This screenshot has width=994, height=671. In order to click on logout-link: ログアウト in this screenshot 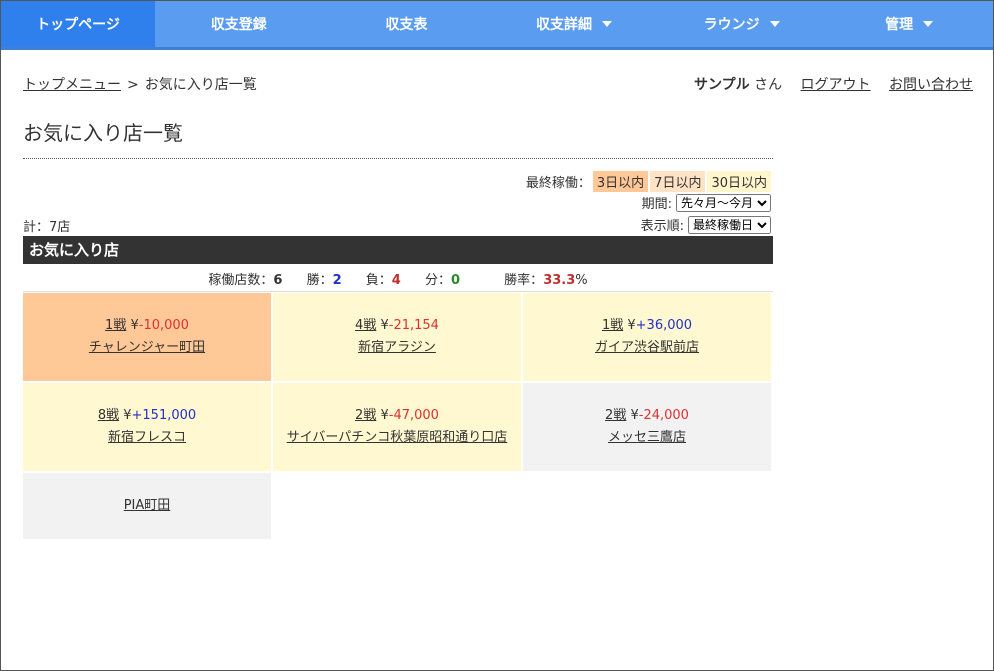, I will do `click(836, 85)`.